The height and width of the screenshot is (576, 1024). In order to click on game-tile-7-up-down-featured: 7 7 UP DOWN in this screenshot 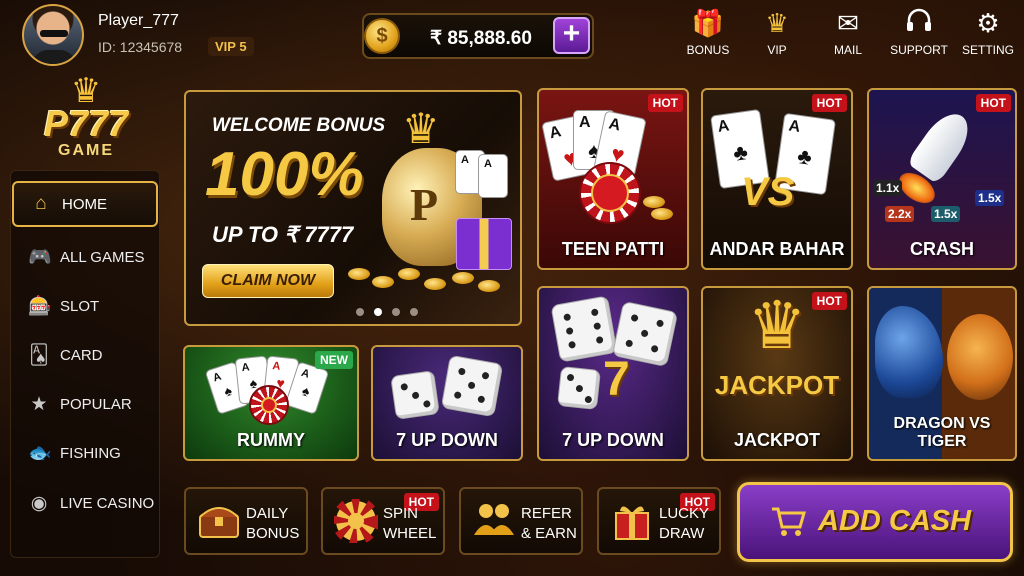, I will do `click(613, 373)`.